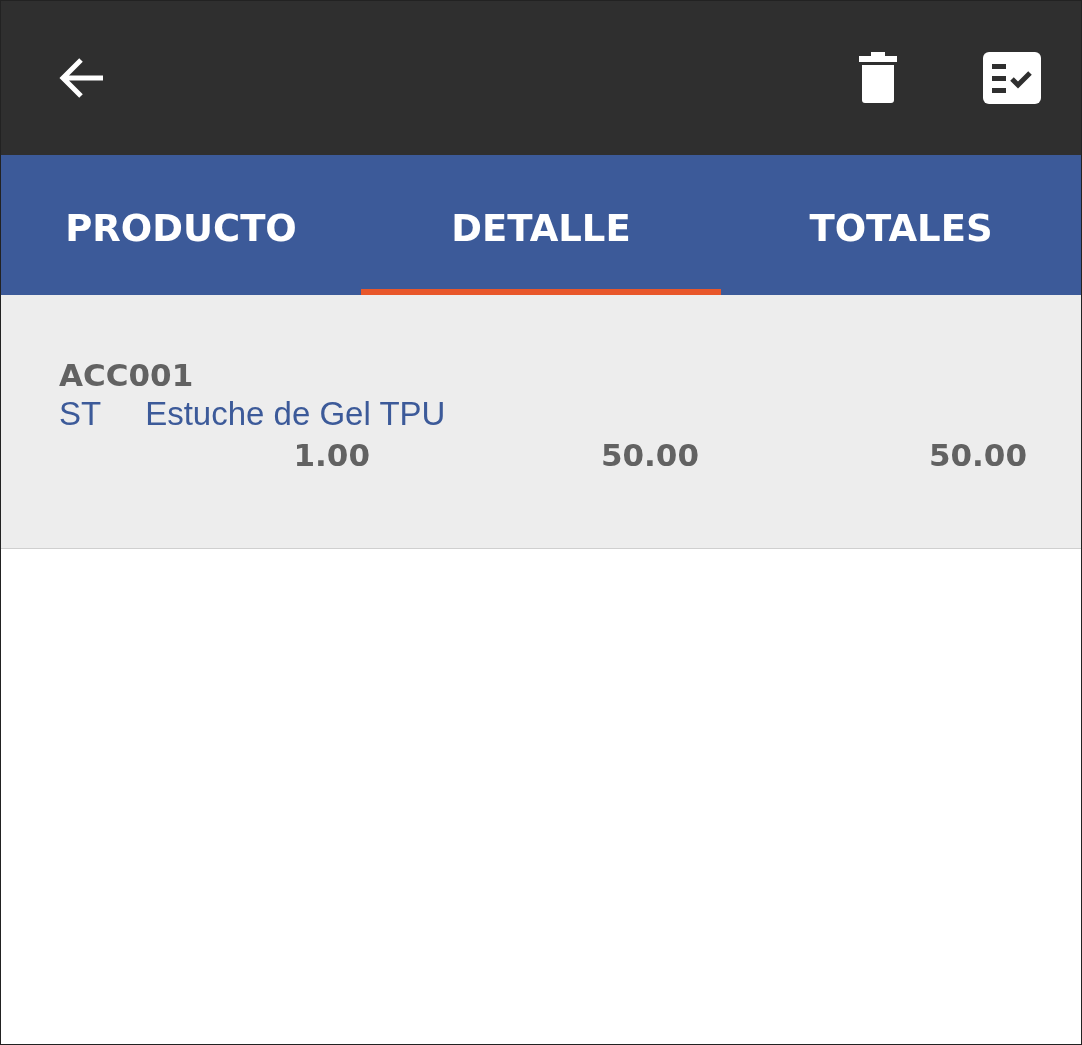 The image size is (1082, 1045). I want to click on total-value: 50.00, so click(977, 455).